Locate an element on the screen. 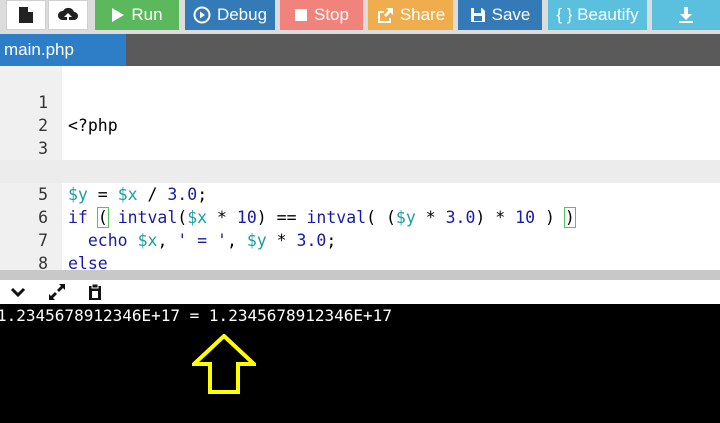 This screenshot has height=423, width=720. upload-button is located at coordinates (68, 15).